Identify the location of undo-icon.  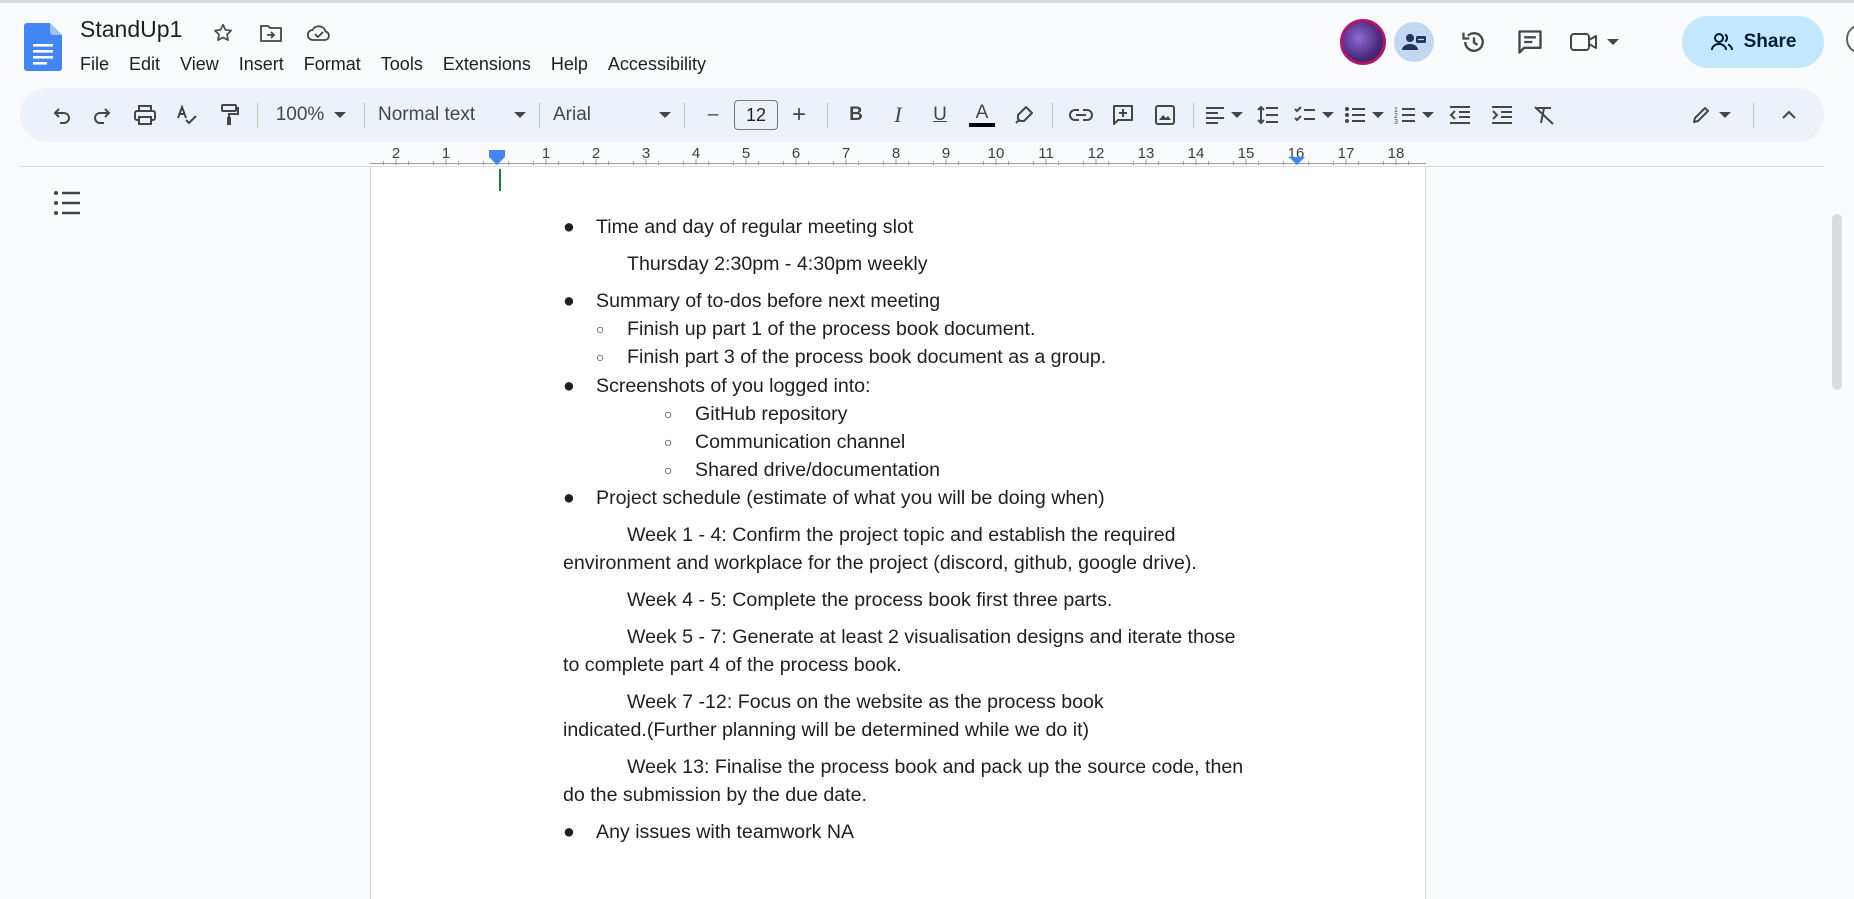
(61, 115).